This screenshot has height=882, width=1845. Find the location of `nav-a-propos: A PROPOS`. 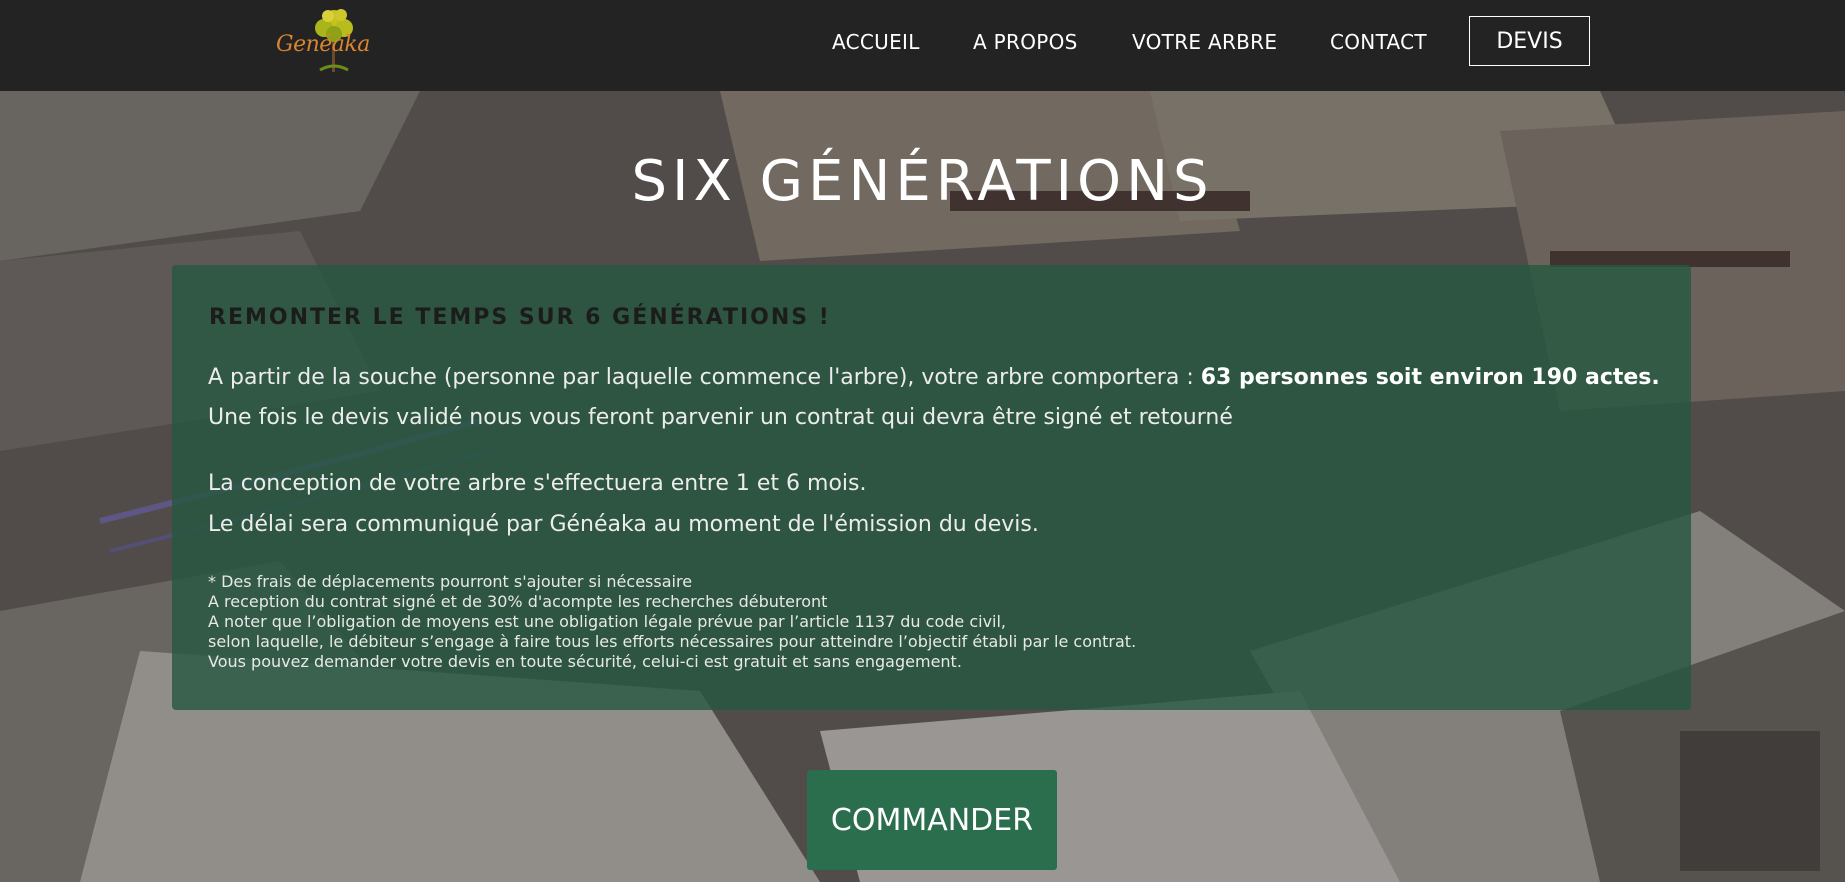

nav-a-propos: A PROPOS is located at coordinates (1025, 42).